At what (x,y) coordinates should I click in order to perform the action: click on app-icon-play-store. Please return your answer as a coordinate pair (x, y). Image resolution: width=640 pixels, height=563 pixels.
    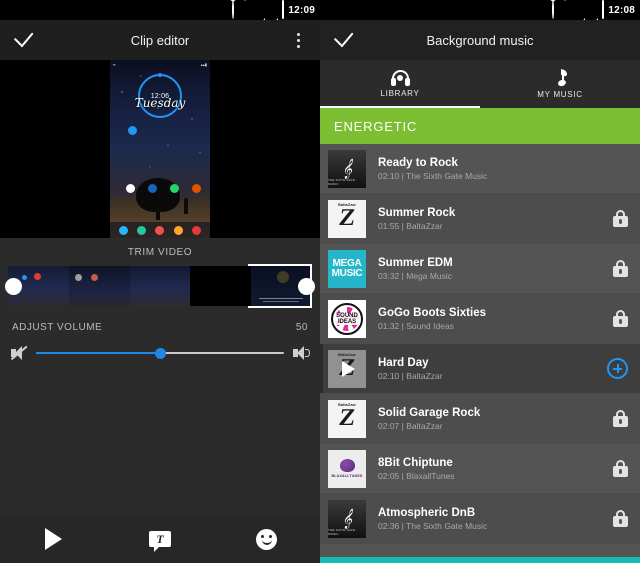
    Looking at the image, I should click on (130, 188).